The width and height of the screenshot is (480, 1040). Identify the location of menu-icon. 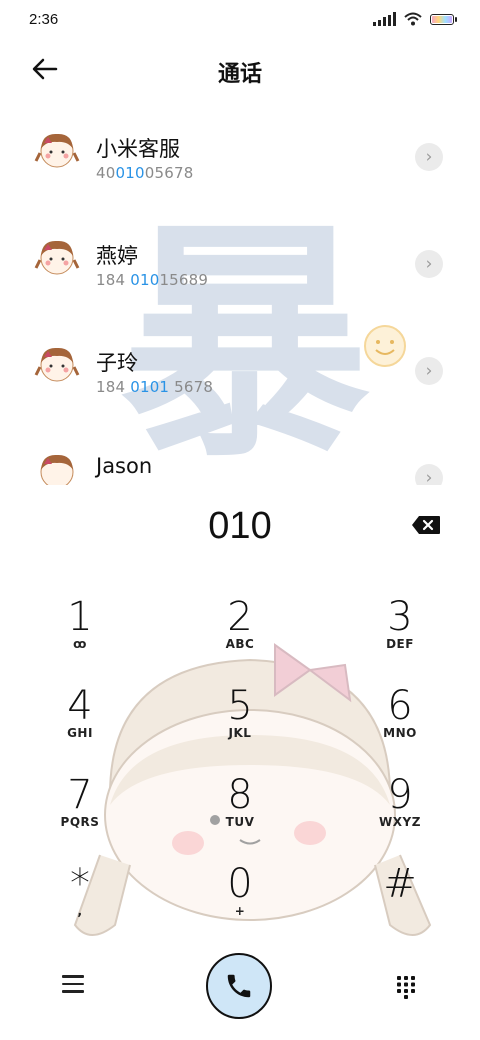
(73, 984).